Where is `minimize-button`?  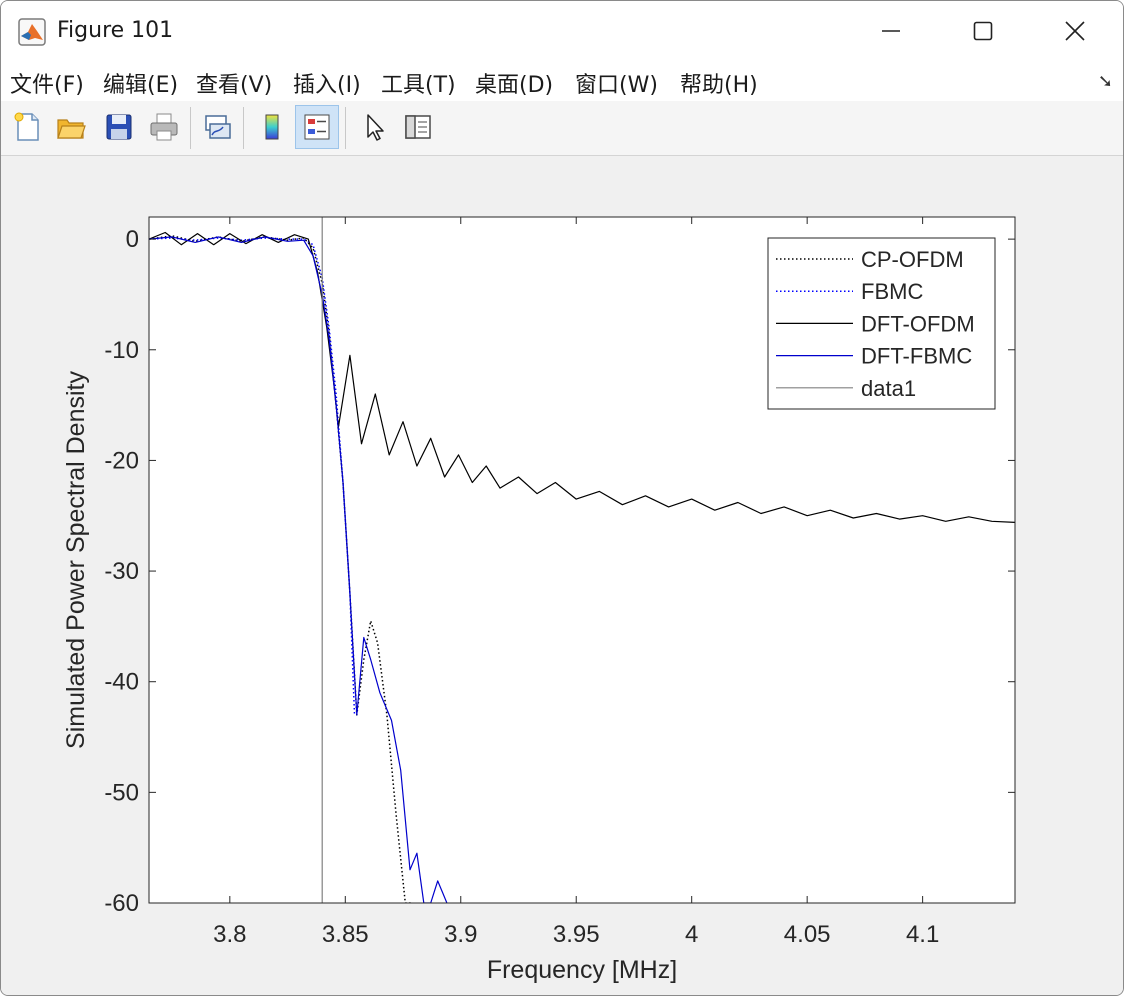 minimize-button is located at coordinates (891, 31).